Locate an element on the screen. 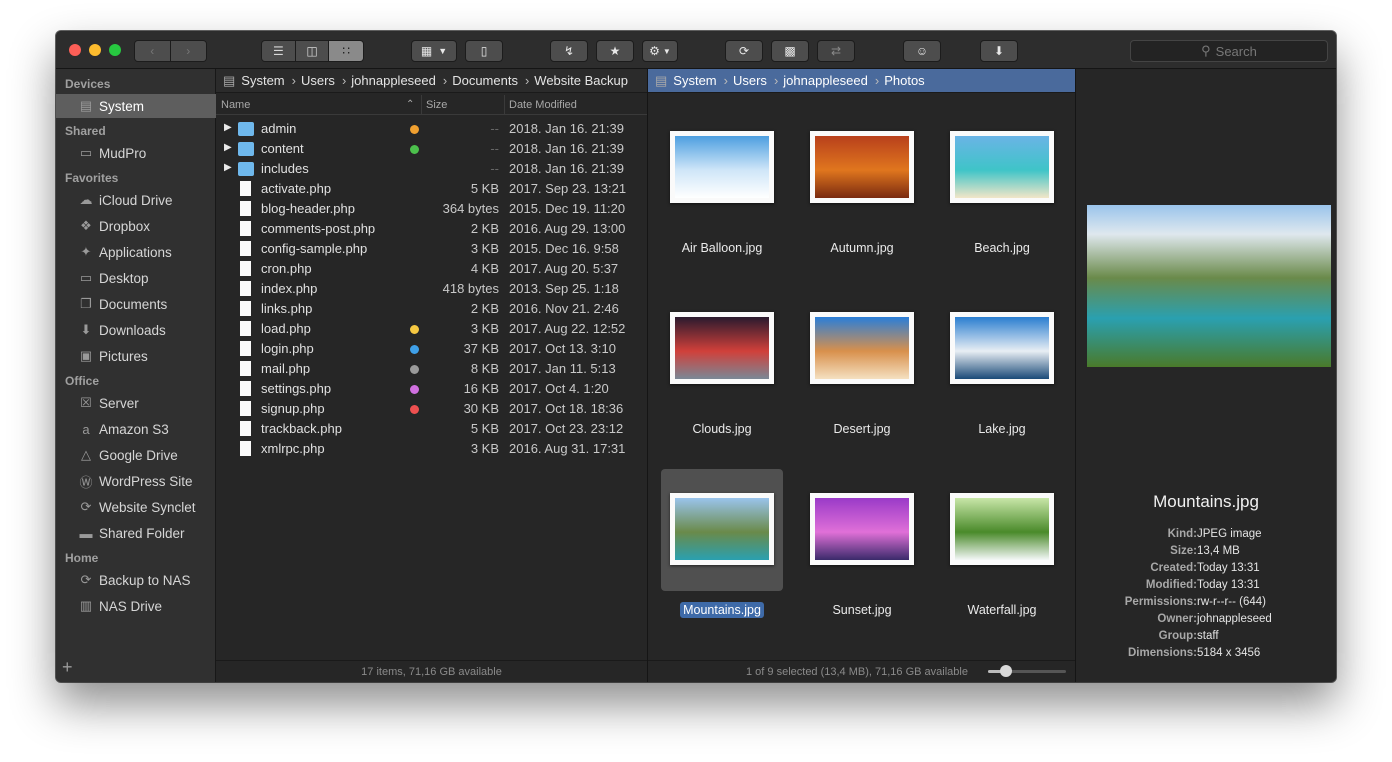 The image size is (1392, 762). photo-caption: Beach.jpg is located at coordinates (1002, 248).